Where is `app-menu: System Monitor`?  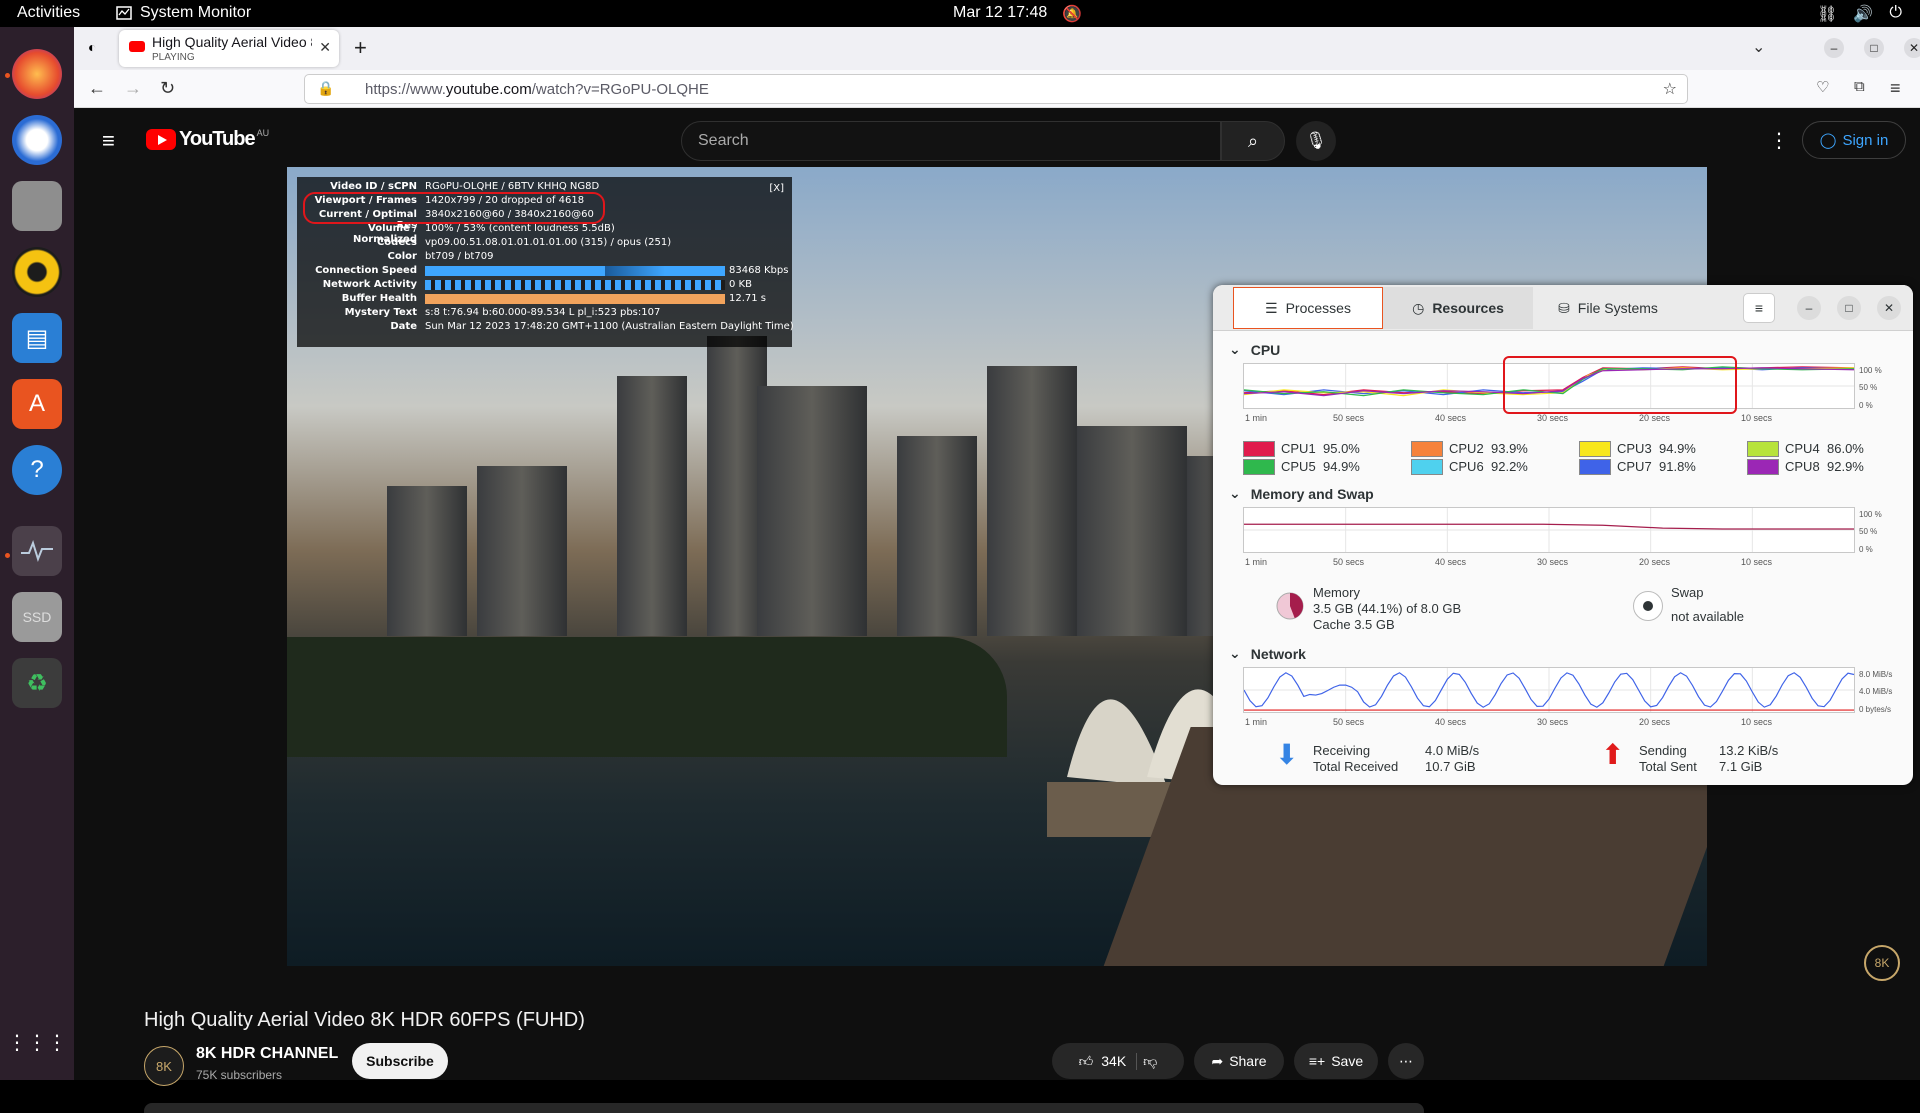 app-menu: System Monitor is located at coordinates (183, 13).